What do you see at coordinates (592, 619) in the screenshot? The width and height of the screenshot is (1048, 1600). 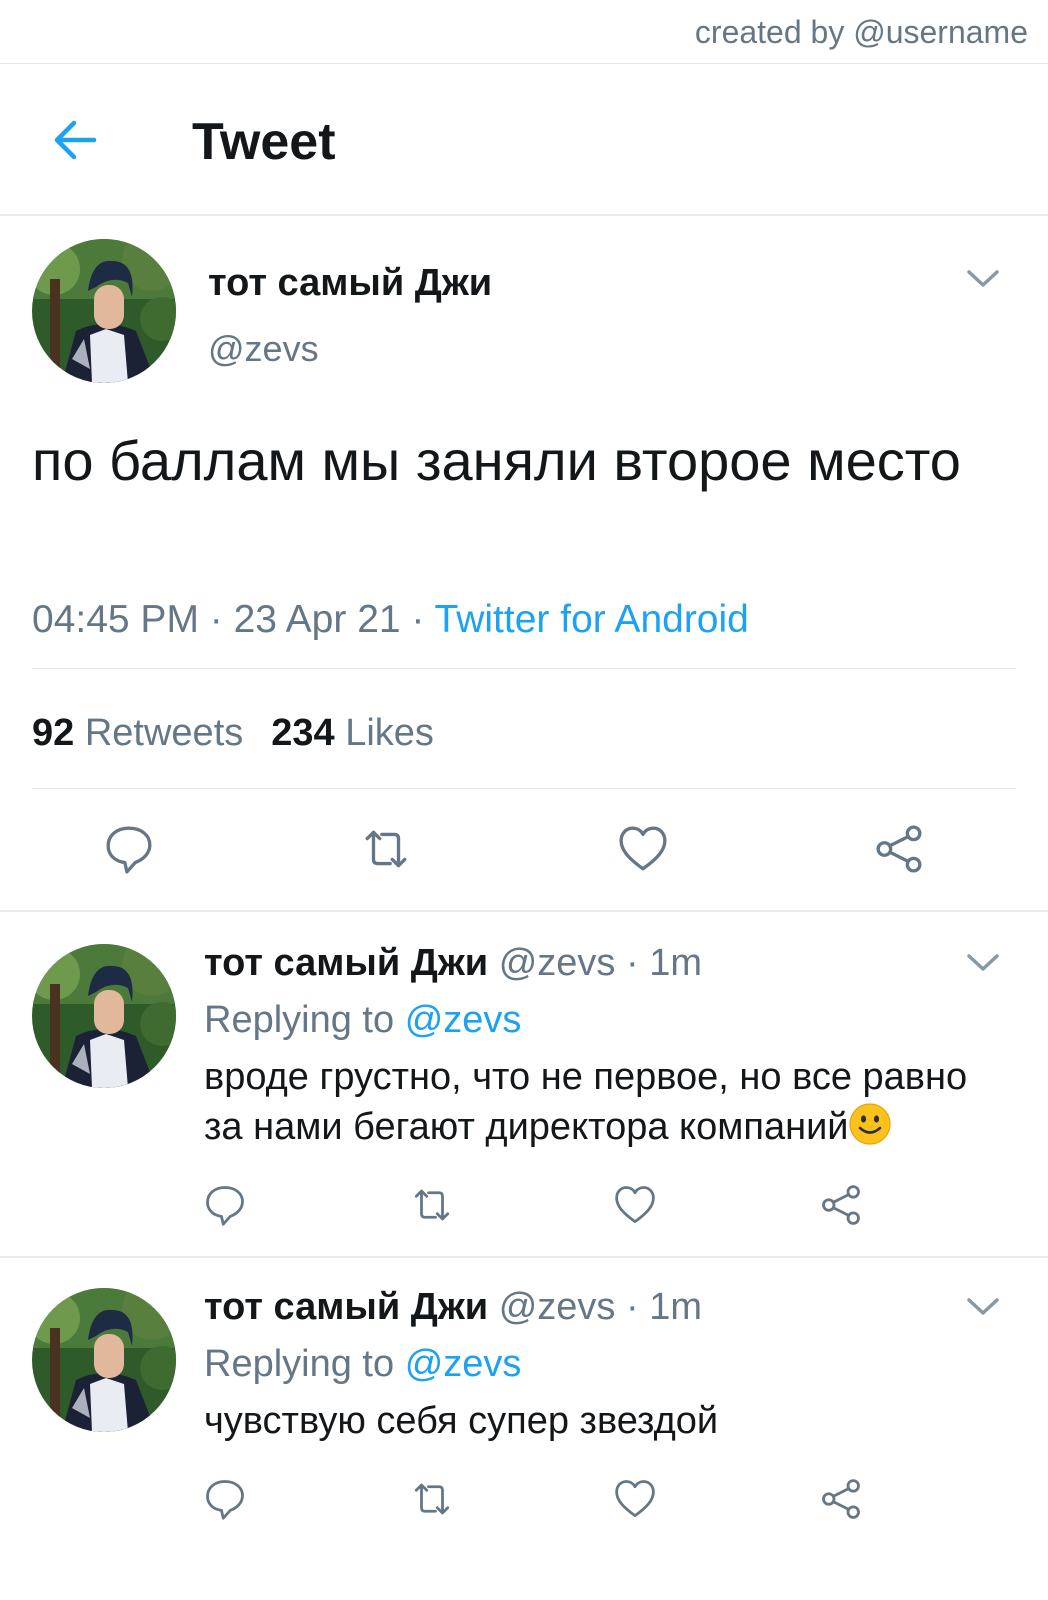 I see `tweet-source-link: Twitter for Android` at bounding box center [592, 619].